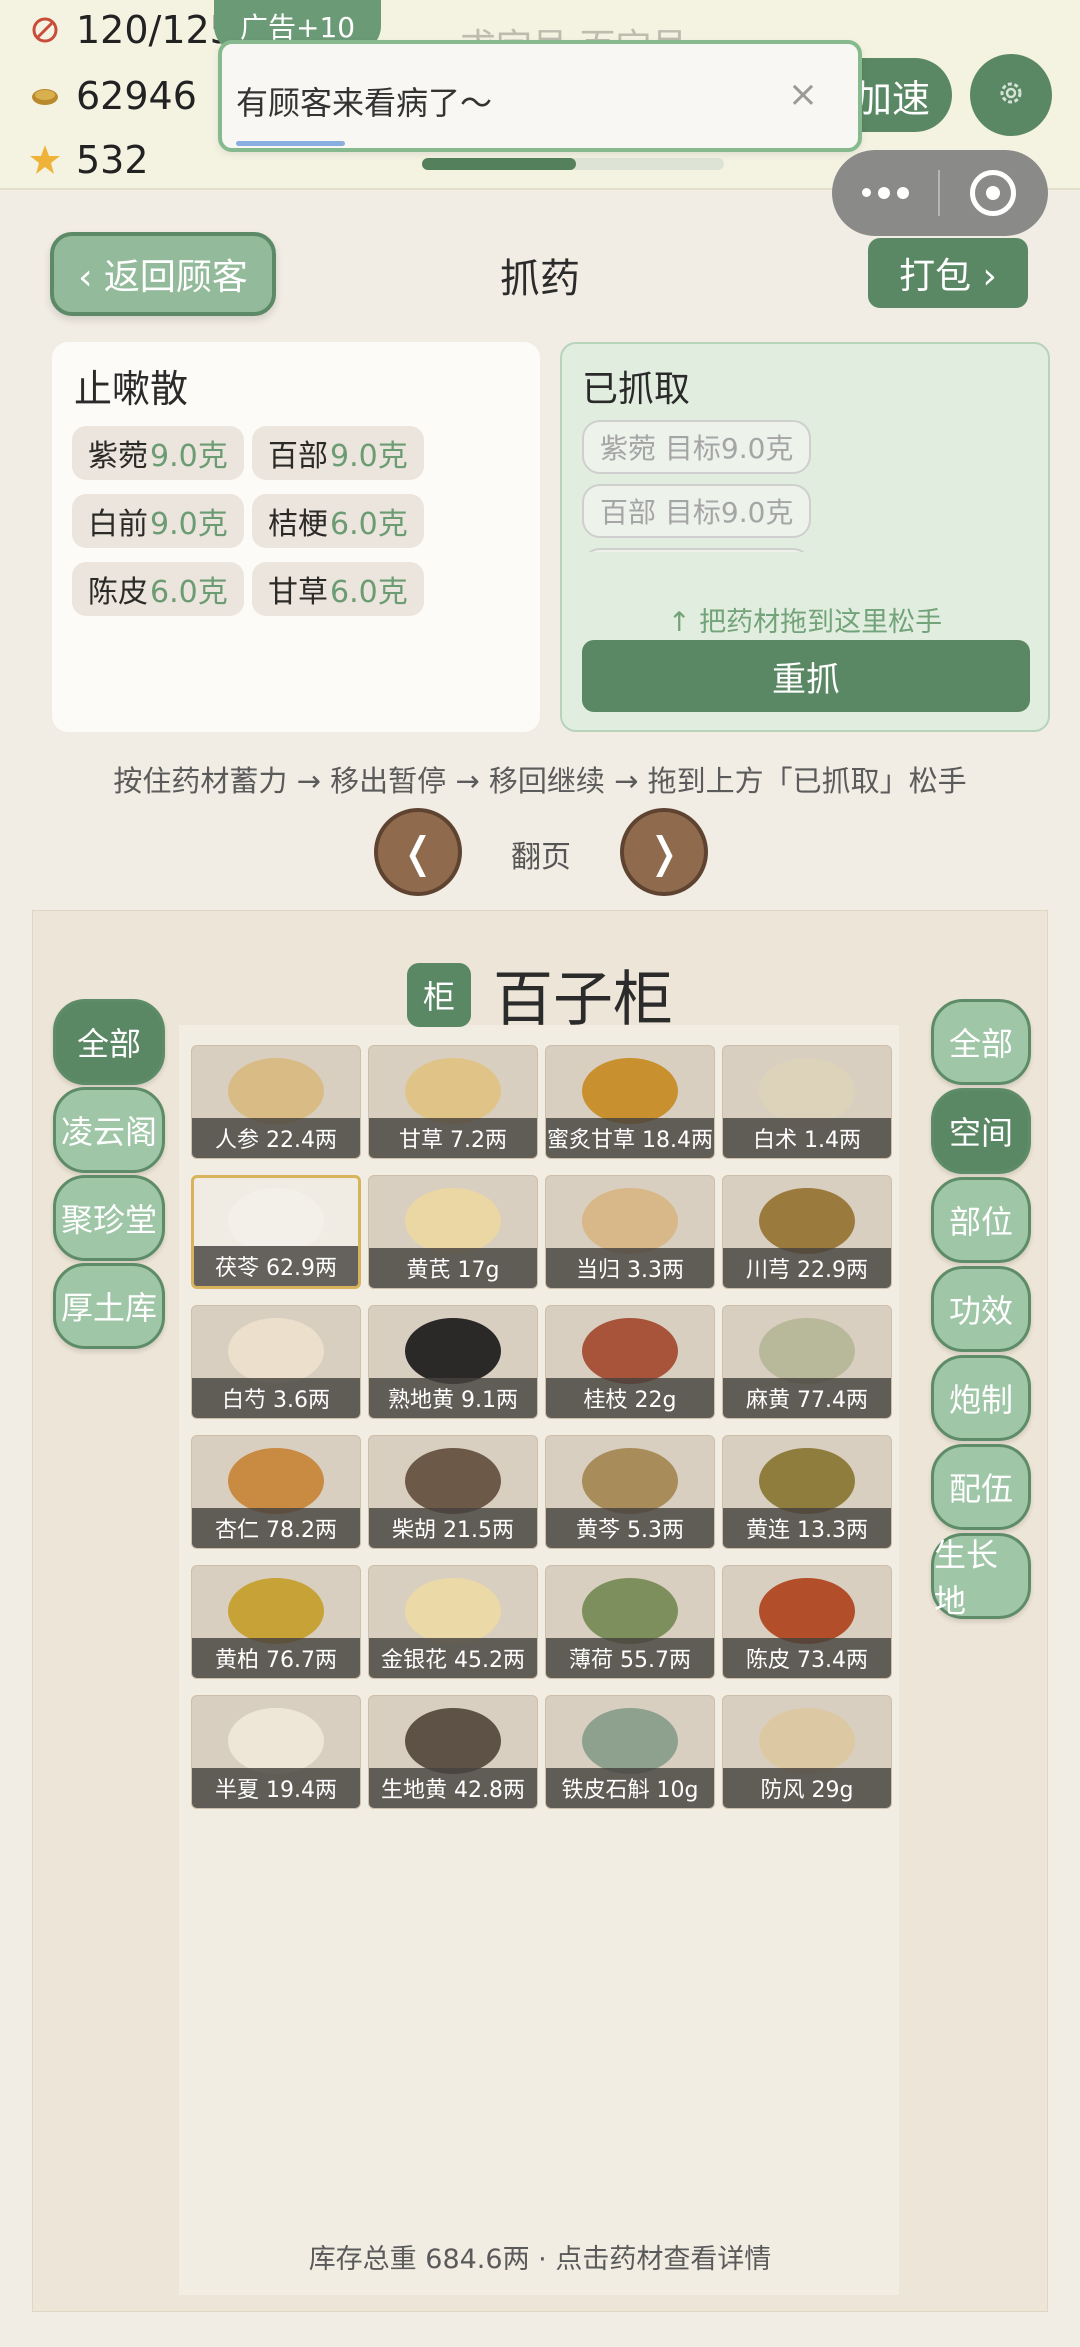 The image size is (1080, 2347). What do you see at coordinates (276, 1752) in the screenshot?
I see `herb-drawer: 半夏 19.4两` at bounding box center [276, 1752].